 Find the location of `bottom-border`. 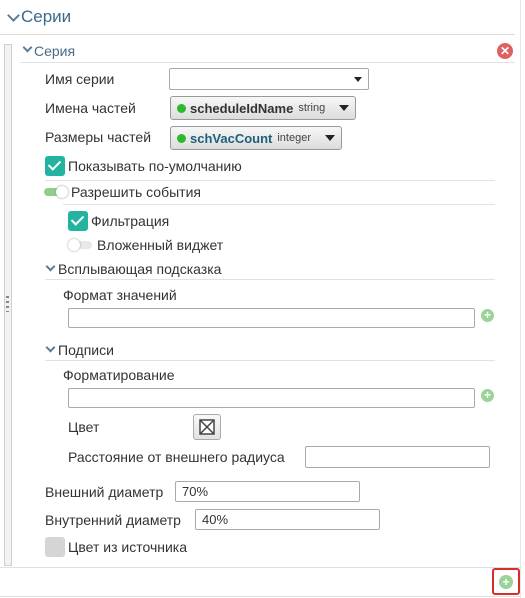

bottom-border is located at coordinates (260, 596).